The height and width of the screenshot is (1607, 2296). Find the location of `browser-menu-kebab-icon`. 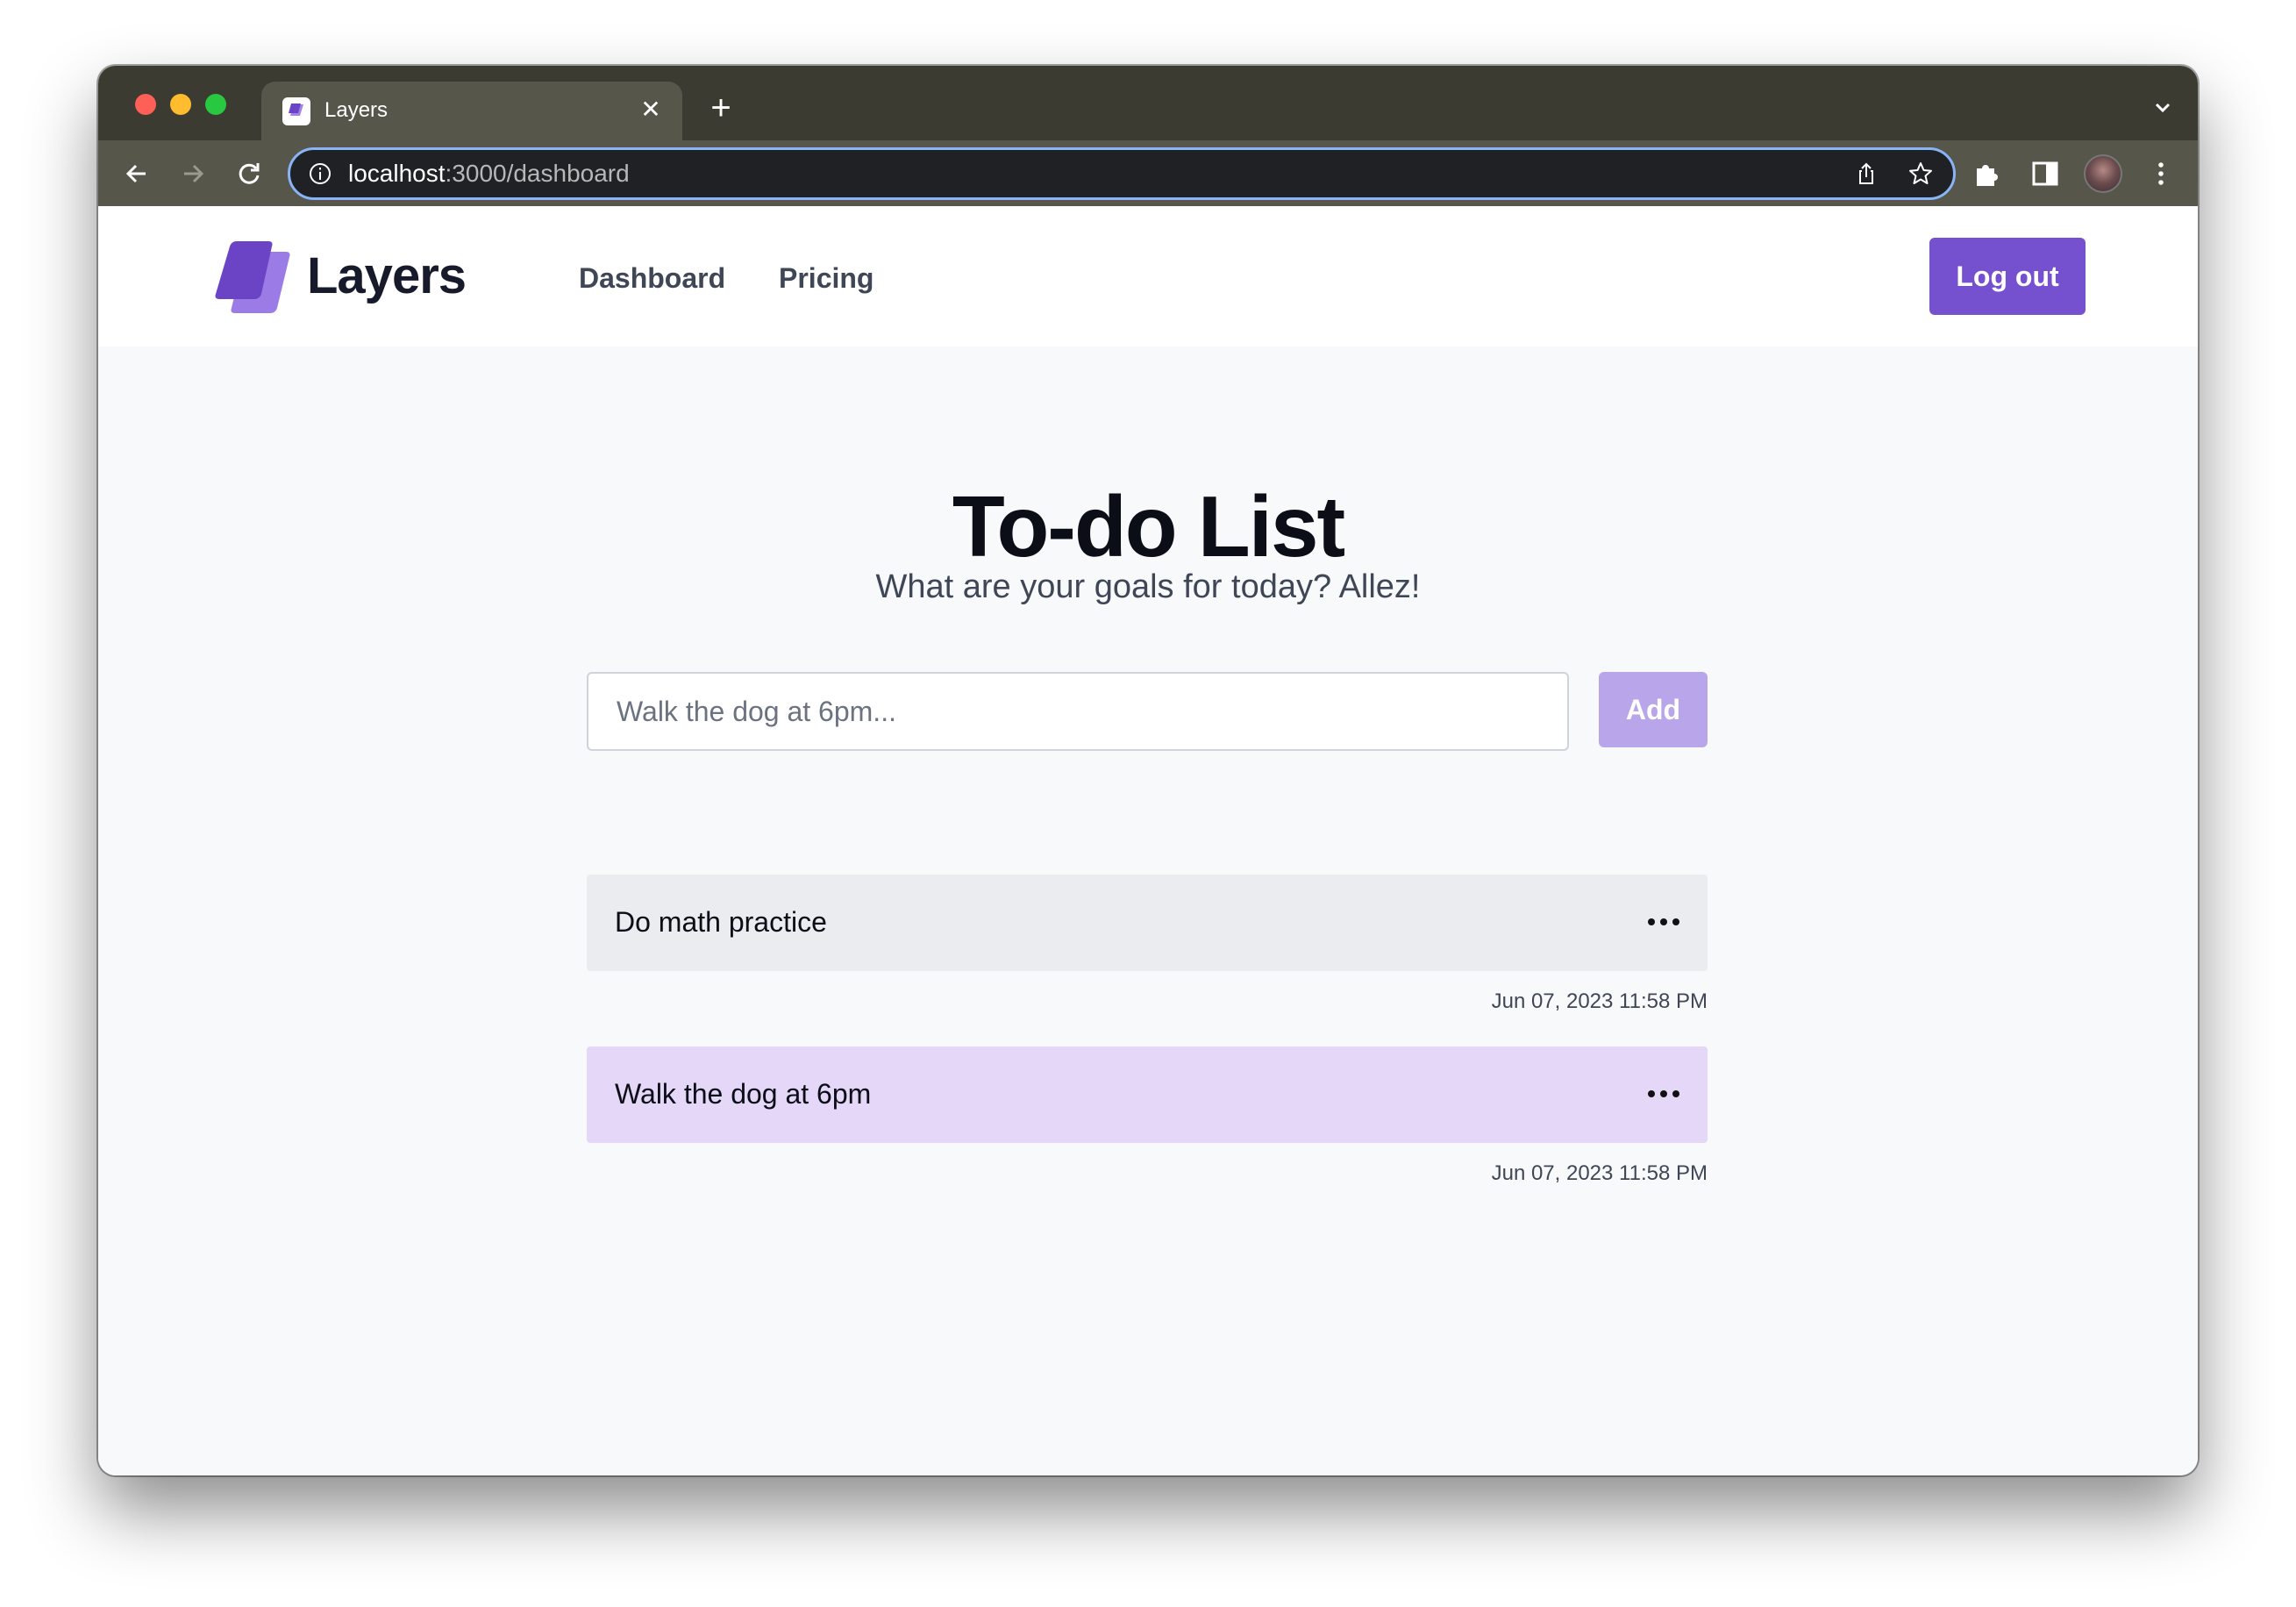

browser-menu-kebab-icon is located at coordinates (2160, 173).